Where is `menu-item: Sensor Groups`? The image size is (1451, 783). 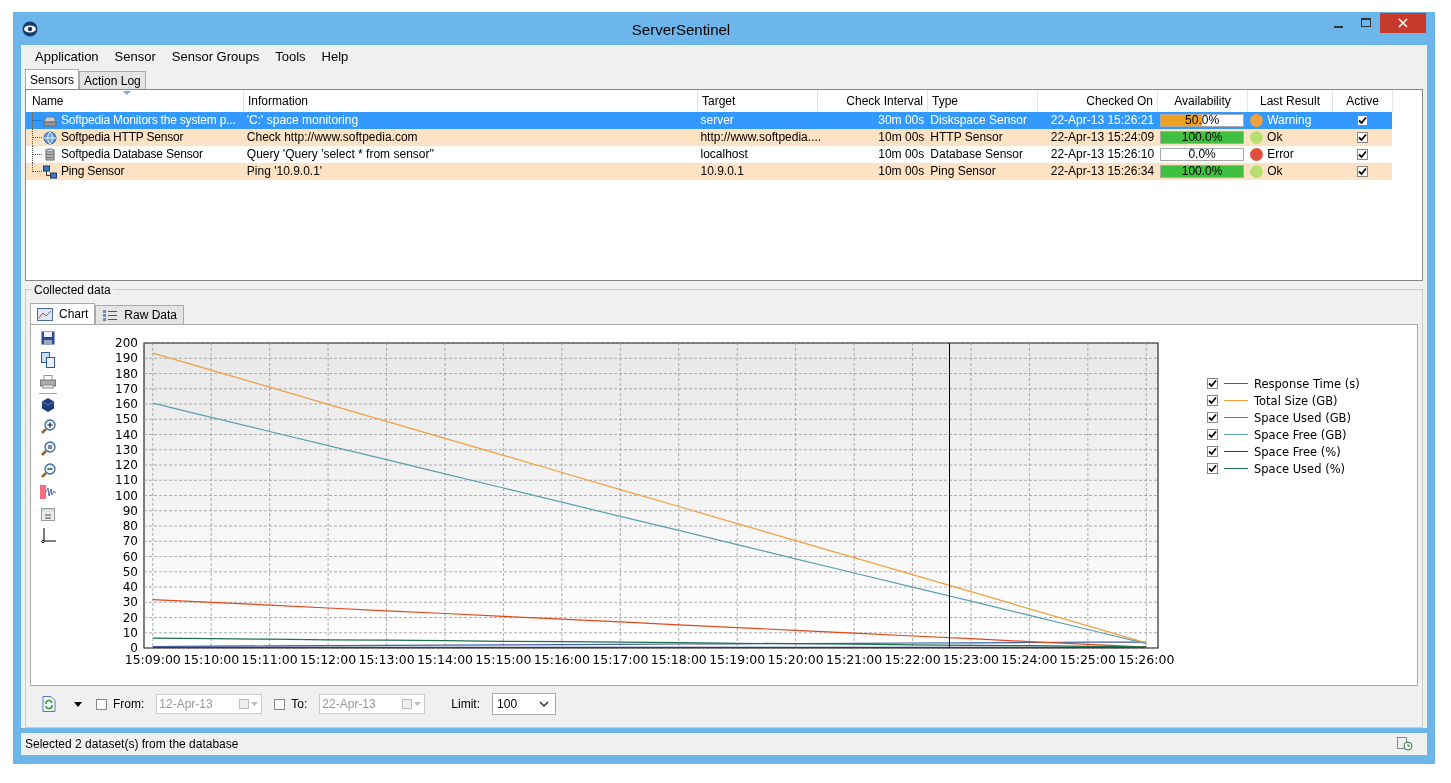 menu-item: Sensor Groups is located at coordinates (215, 56).